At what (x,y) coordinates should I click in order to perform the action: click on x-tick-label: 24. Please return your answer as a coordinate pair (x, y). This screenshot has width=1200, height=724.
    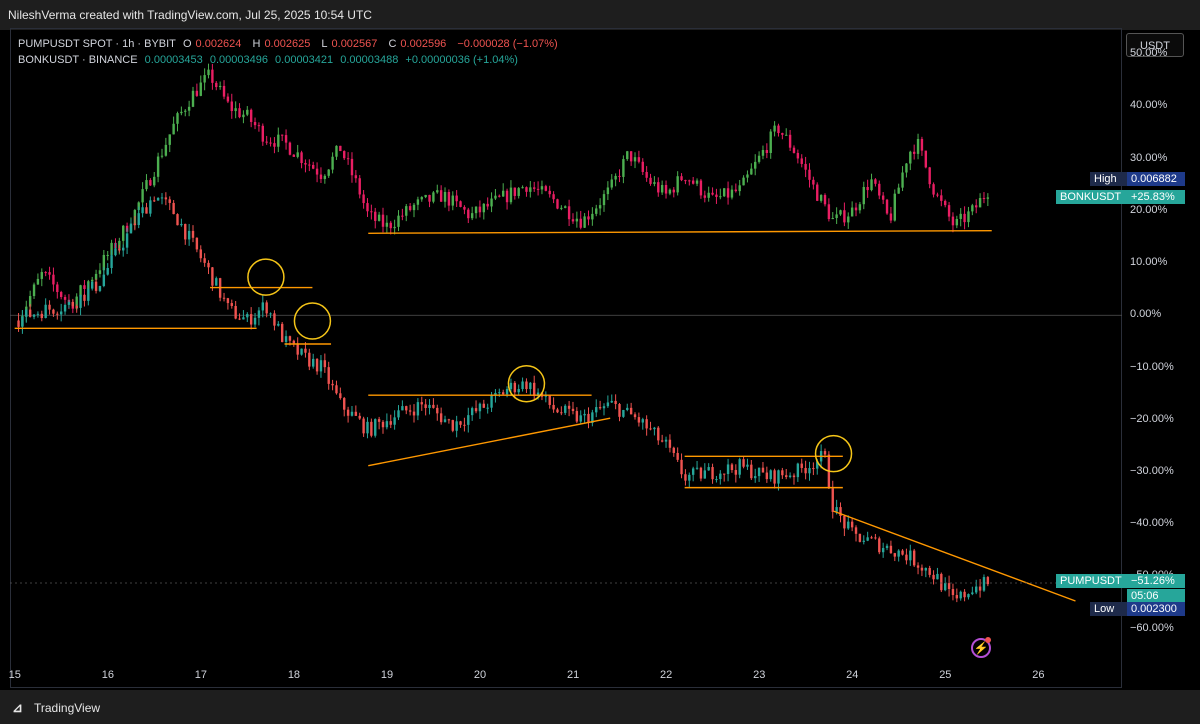
    Looking at the image, I should click on (852, 675).